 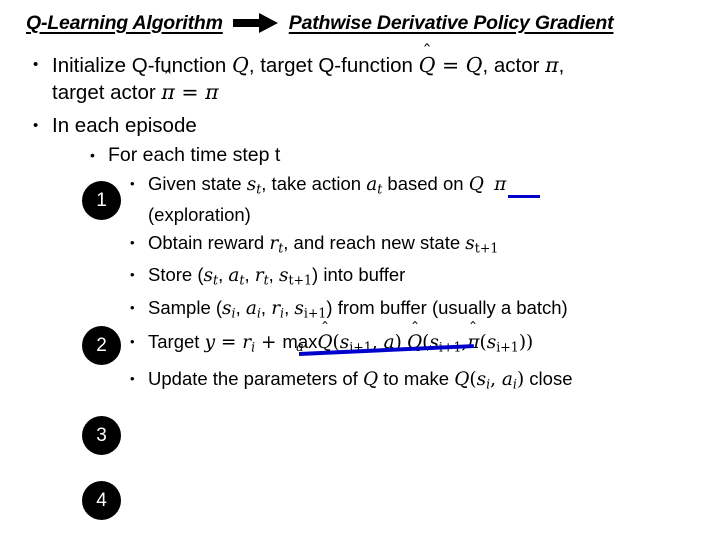 What do you see at coordinates (451, 22) in the screenshot?
I see `title-right: Pathwise Derivative Policy Gradient` at bounding box center [451, 22].